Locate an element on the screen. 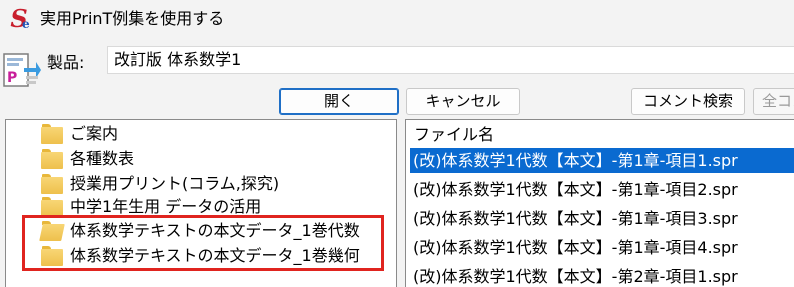 This screenshot has height=287, width=794. product-field: 改訂版 体系数学1 is located at coordinates (450, 60).